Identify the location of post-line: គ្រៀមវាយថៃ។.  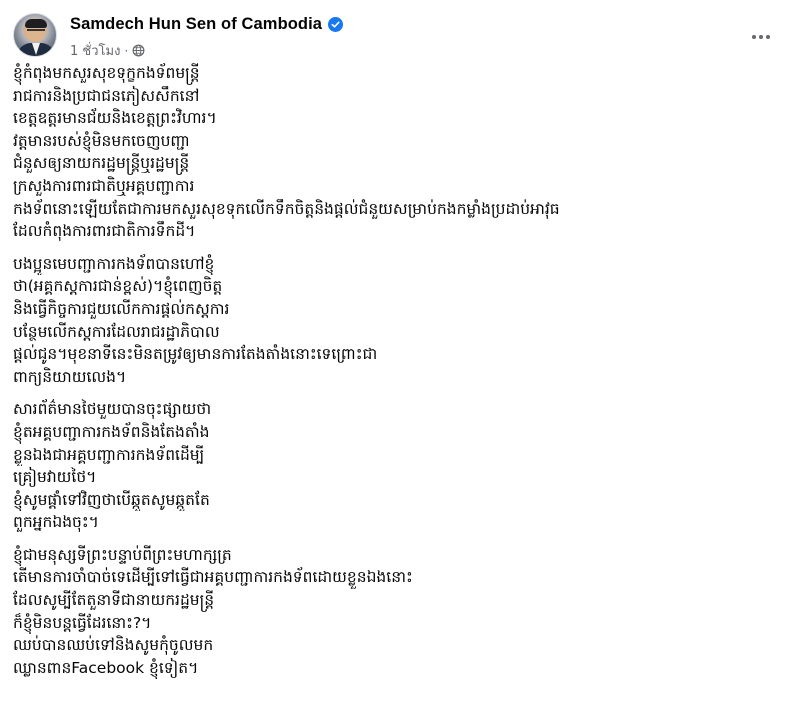
(55, 477).